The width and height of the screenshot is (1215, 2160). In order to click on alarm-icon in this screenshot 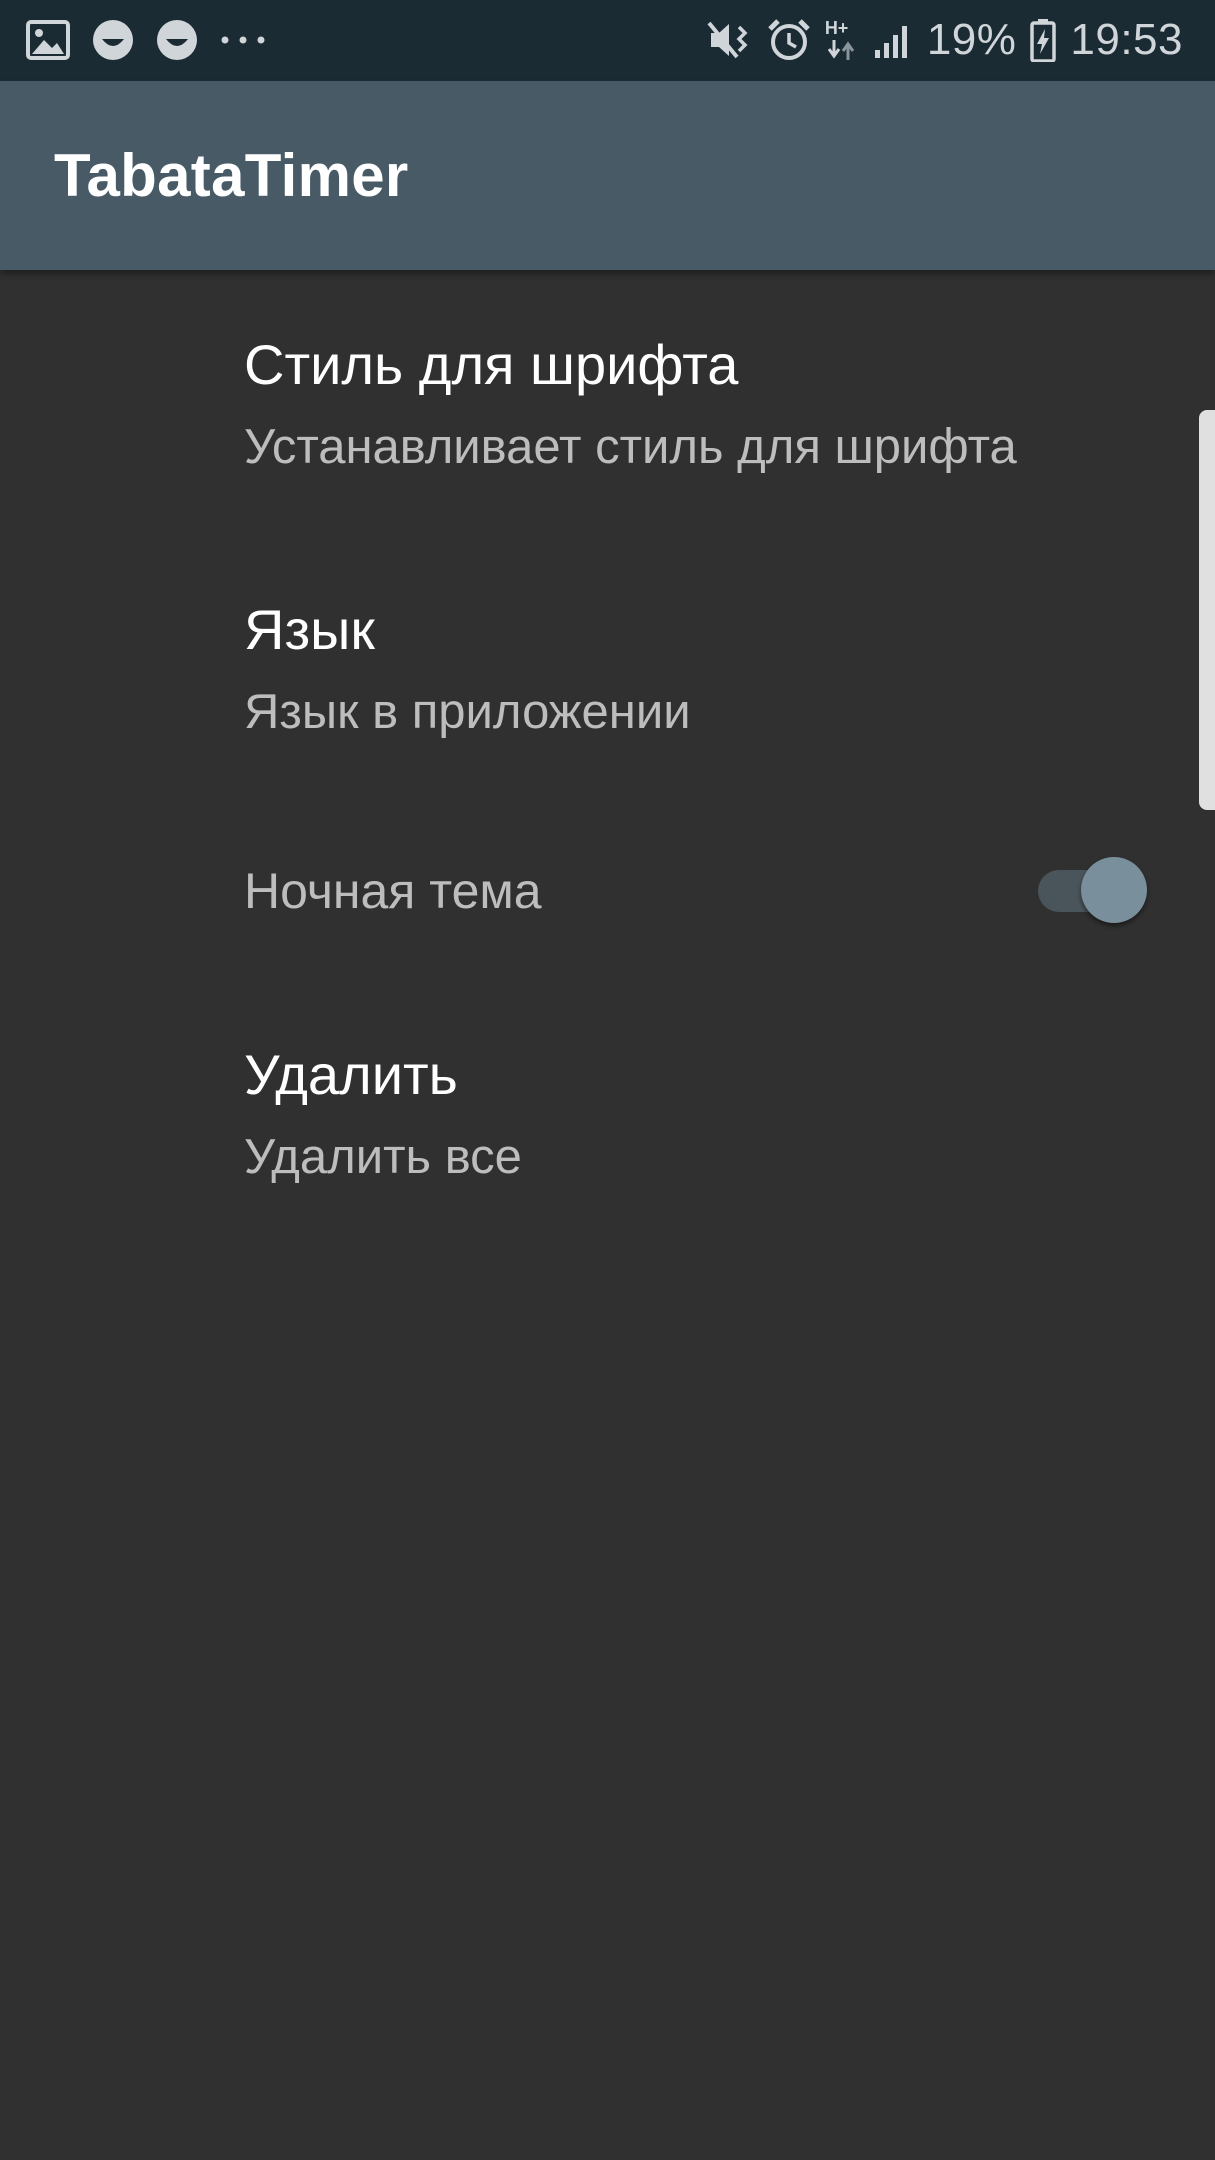, I will do `click(789, 39)`.